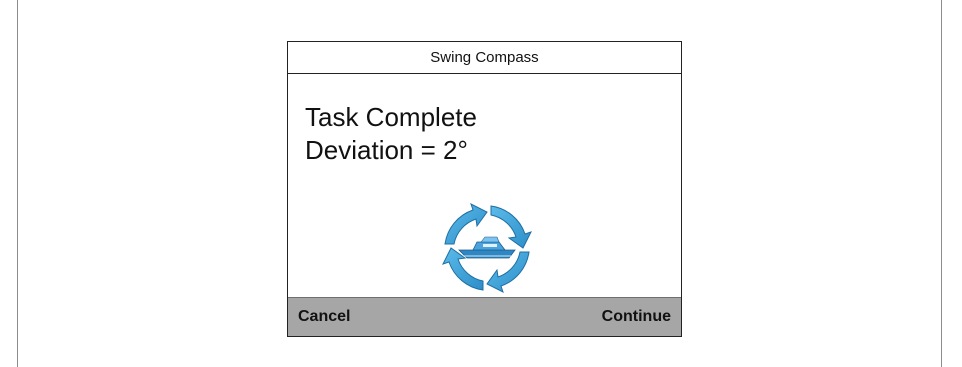 This screenshot has height=367, width=962. What do you see at coordinates (324, 317) in the screenshot?
I see `cancel-button: Cancel` at bounding box center [324, 317].